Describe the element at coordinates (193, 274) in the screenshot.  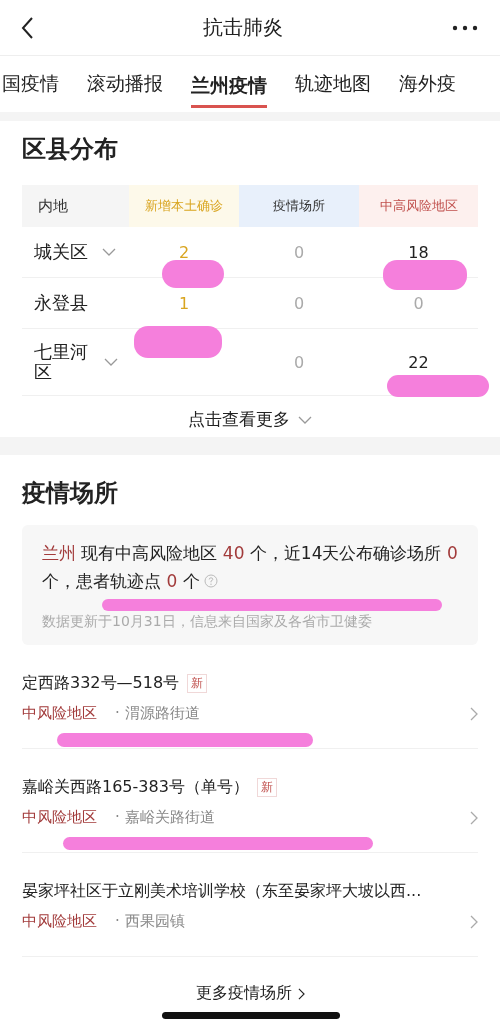
I see `scribble-mark` at that location.